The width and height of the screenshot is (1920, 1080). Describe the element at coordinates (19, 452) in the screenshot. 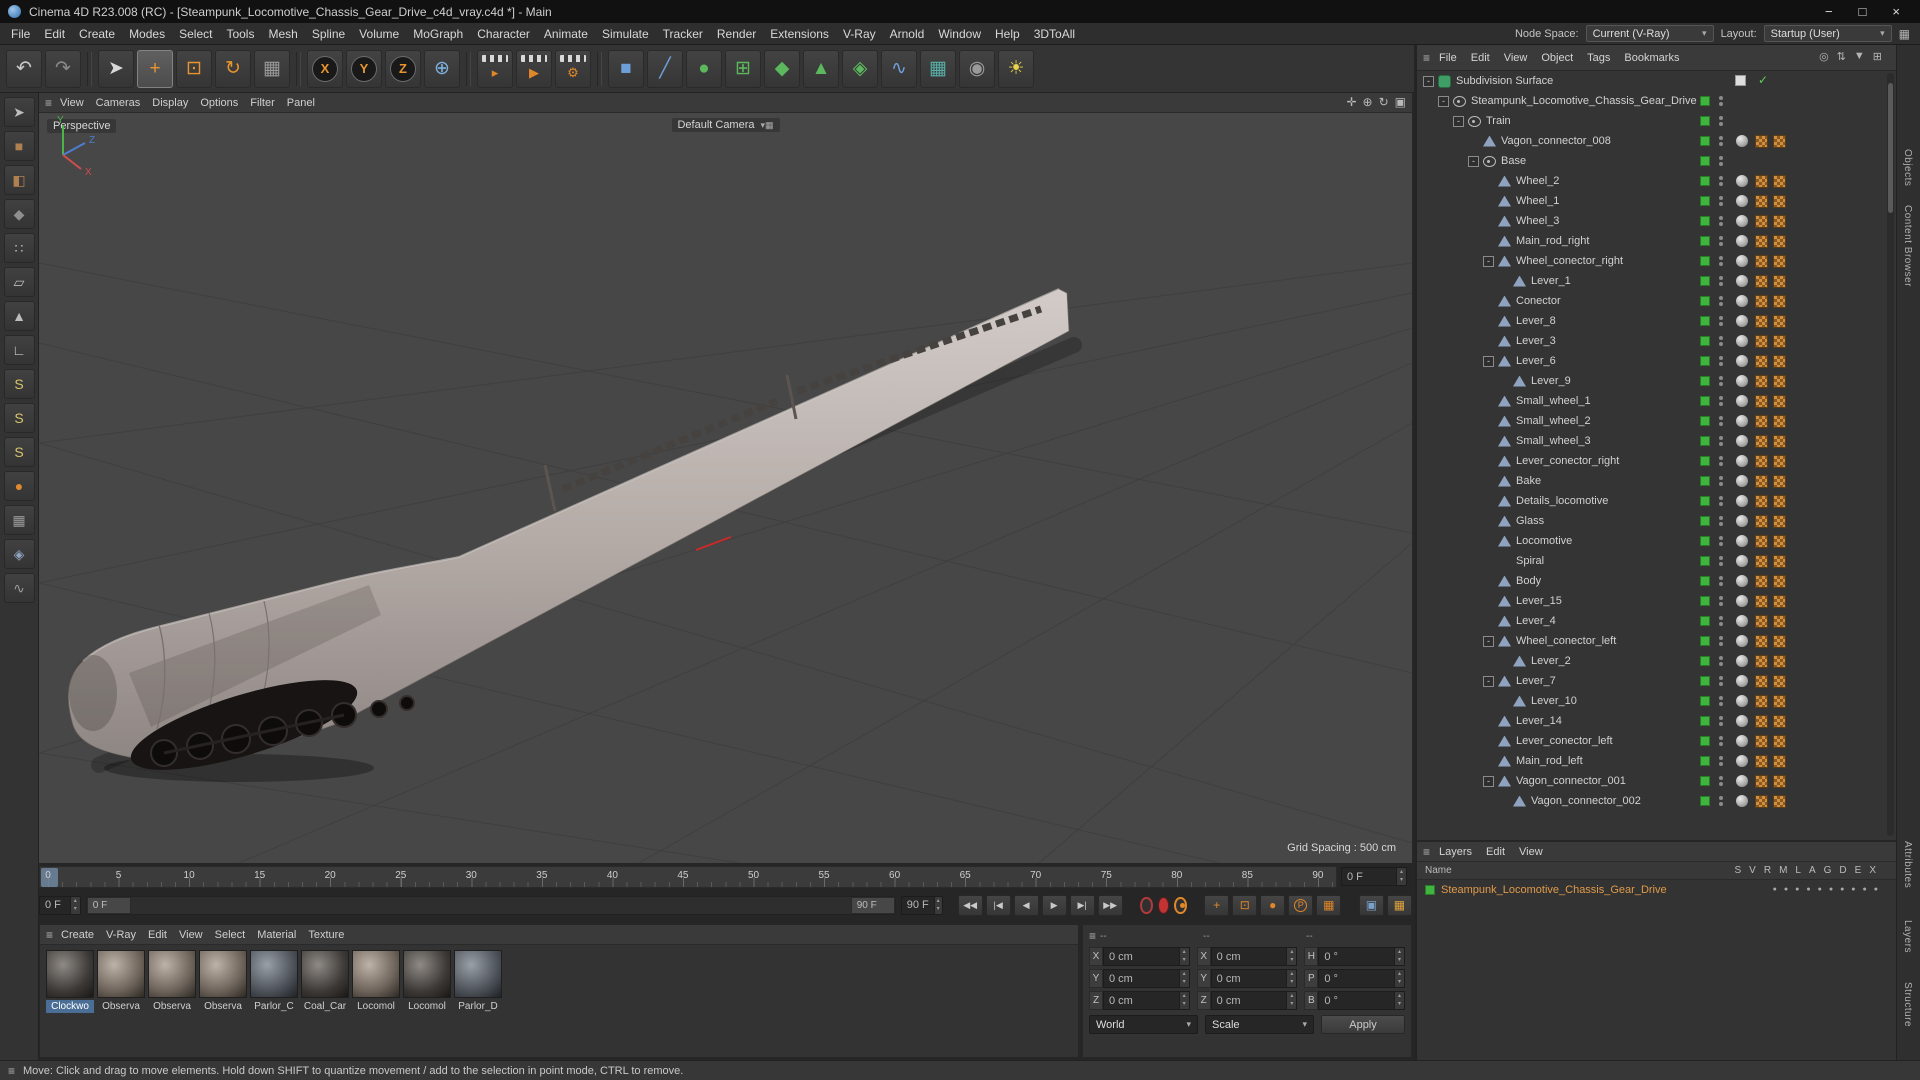

I see `edge-snap-button: S` at that location.